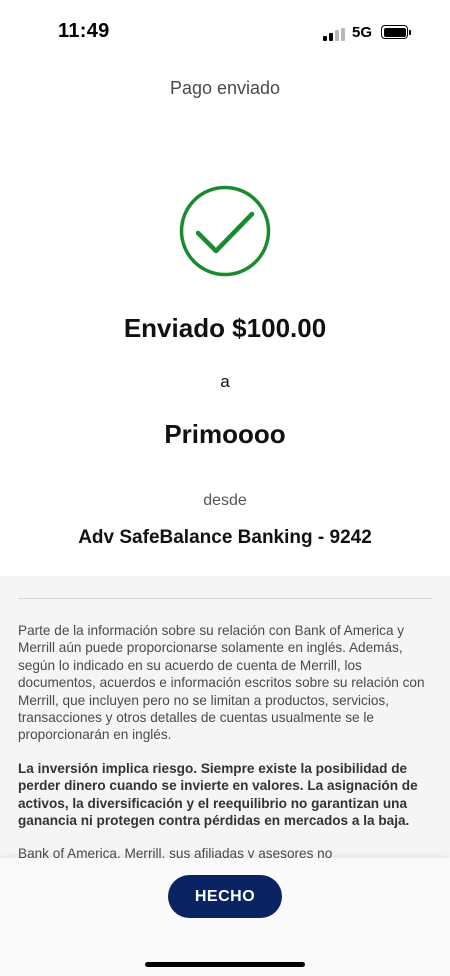 This screenshot has height=976, width=450. What do you see at coordinates (225, 231) in the screenshot?
I see `check-circle-icon` at bounding box center [225, 231].